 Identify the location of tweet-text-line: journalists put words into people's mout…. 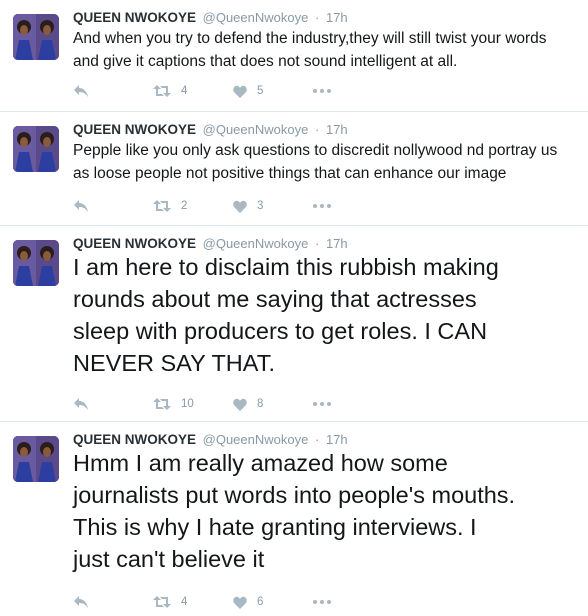
(294, 495).